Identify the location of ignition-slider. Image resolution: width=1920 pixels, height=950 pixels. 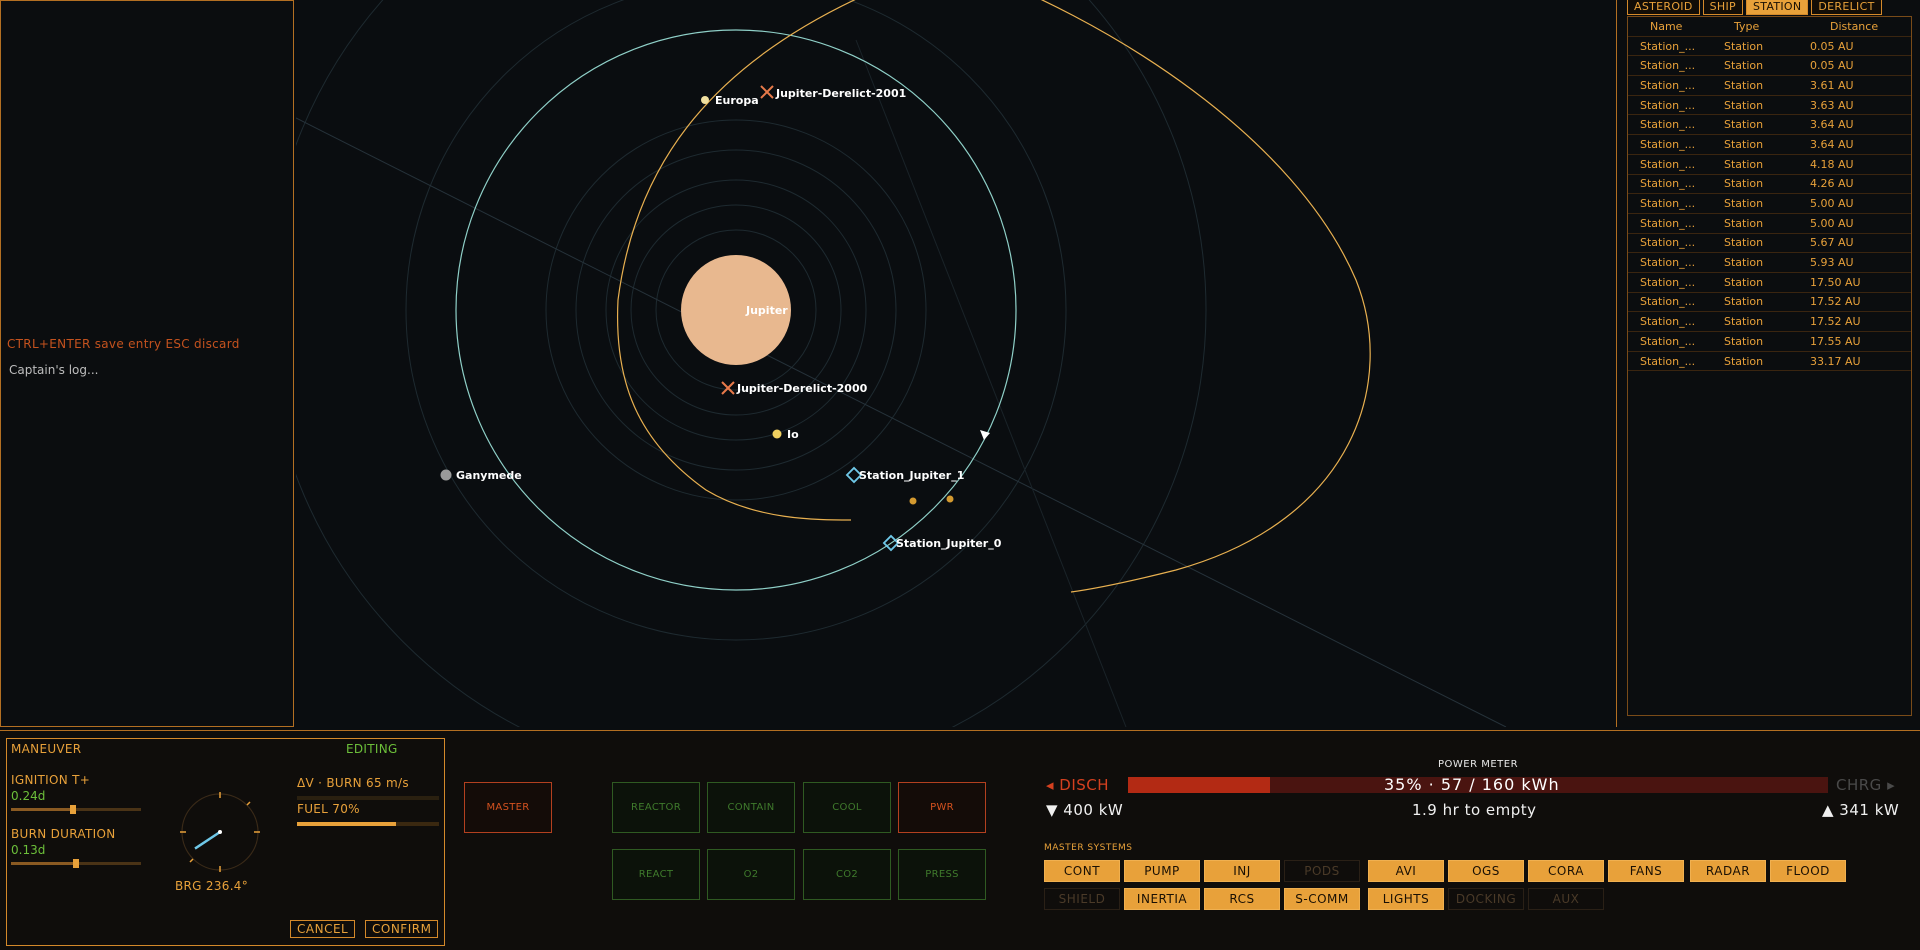
(76, 809).